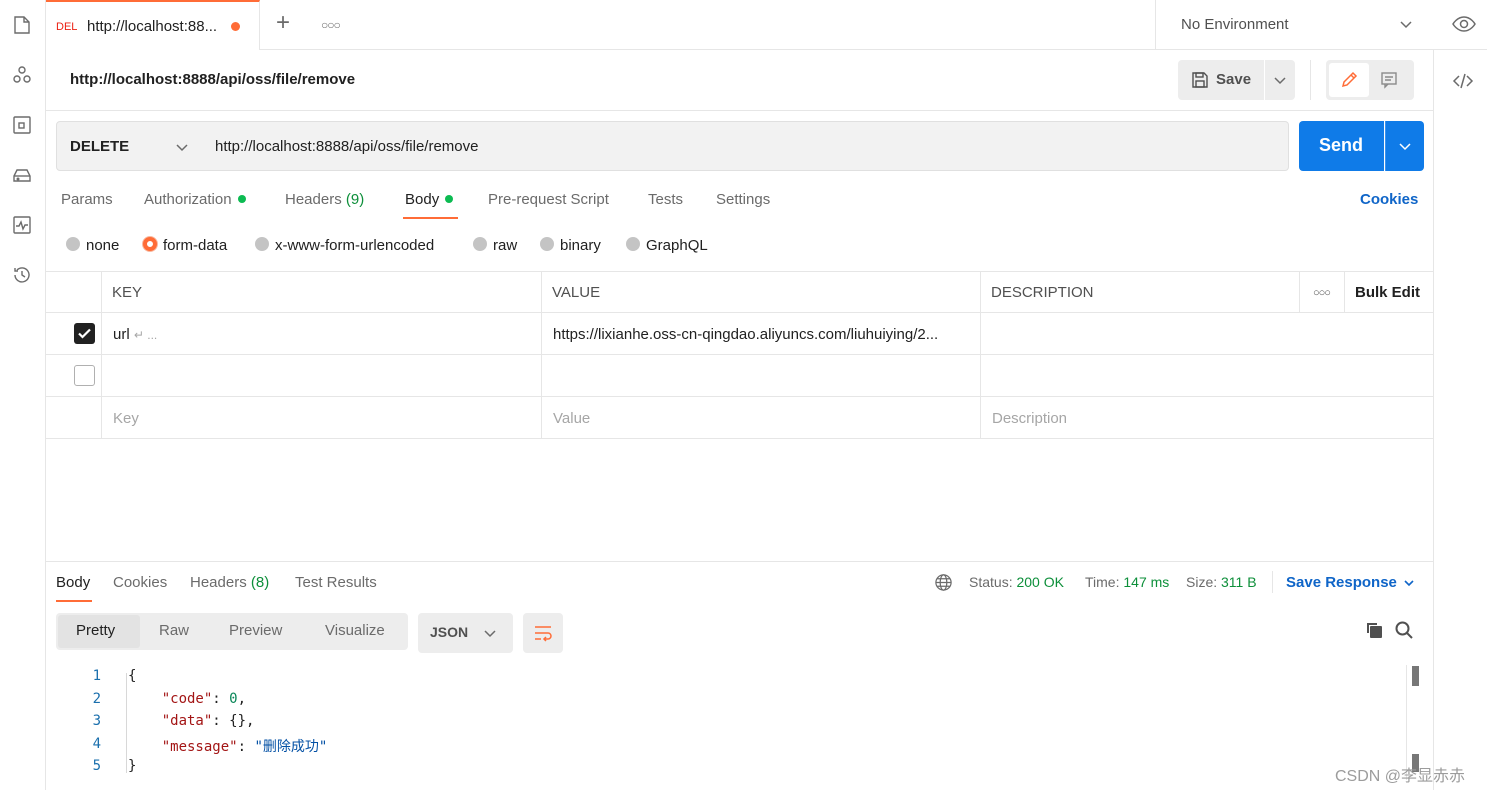 The height and width of the screenshot is (790, 1487). I want to click on description-input: Description, so click(1207, 417).